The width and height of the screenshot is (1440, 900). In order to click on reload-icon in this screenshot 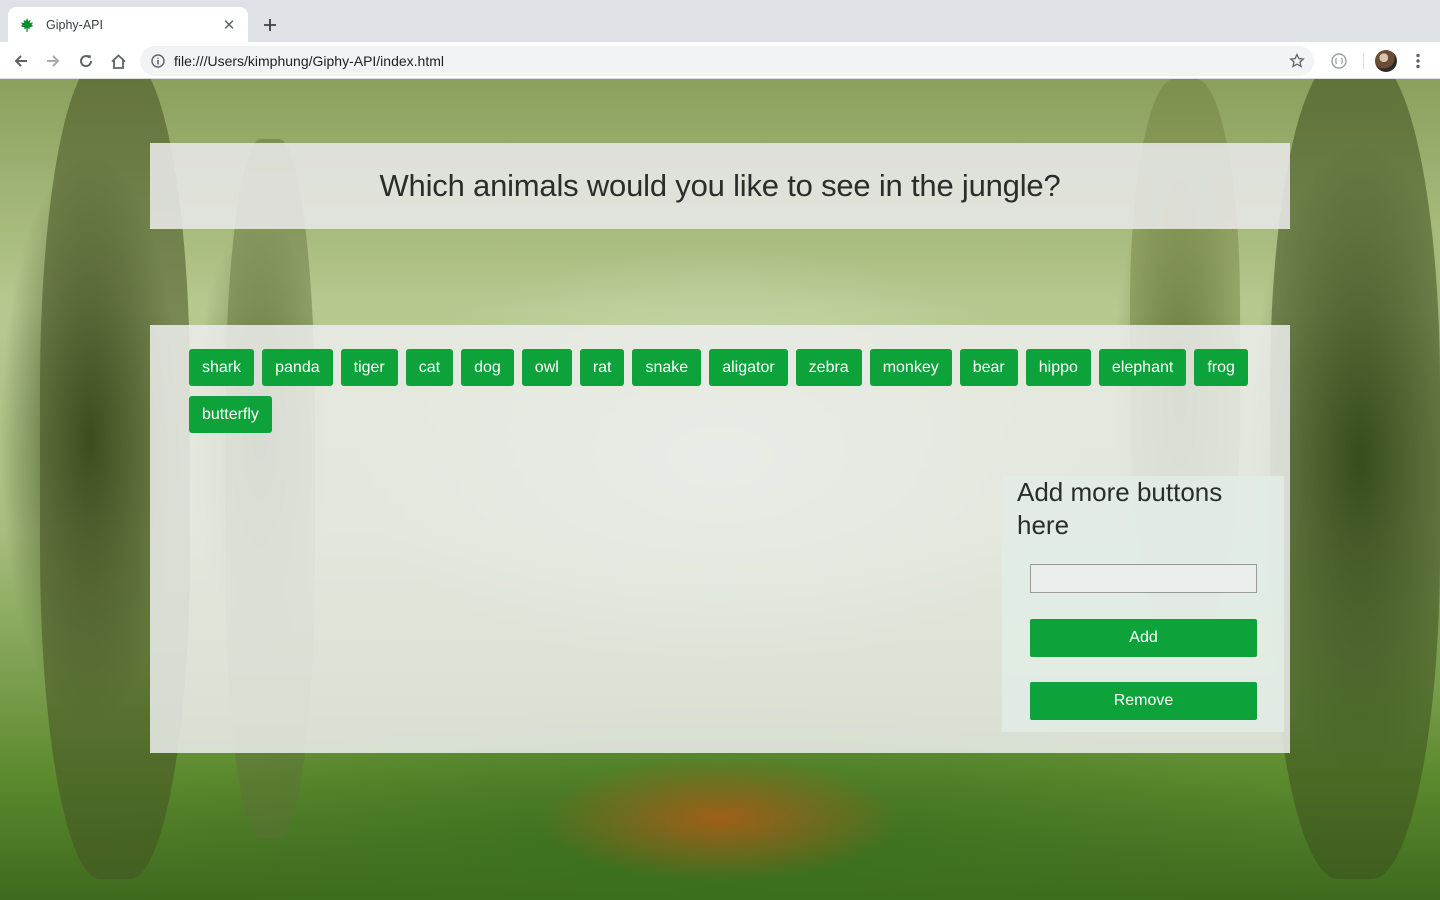, I will do `click(86, 61)`.